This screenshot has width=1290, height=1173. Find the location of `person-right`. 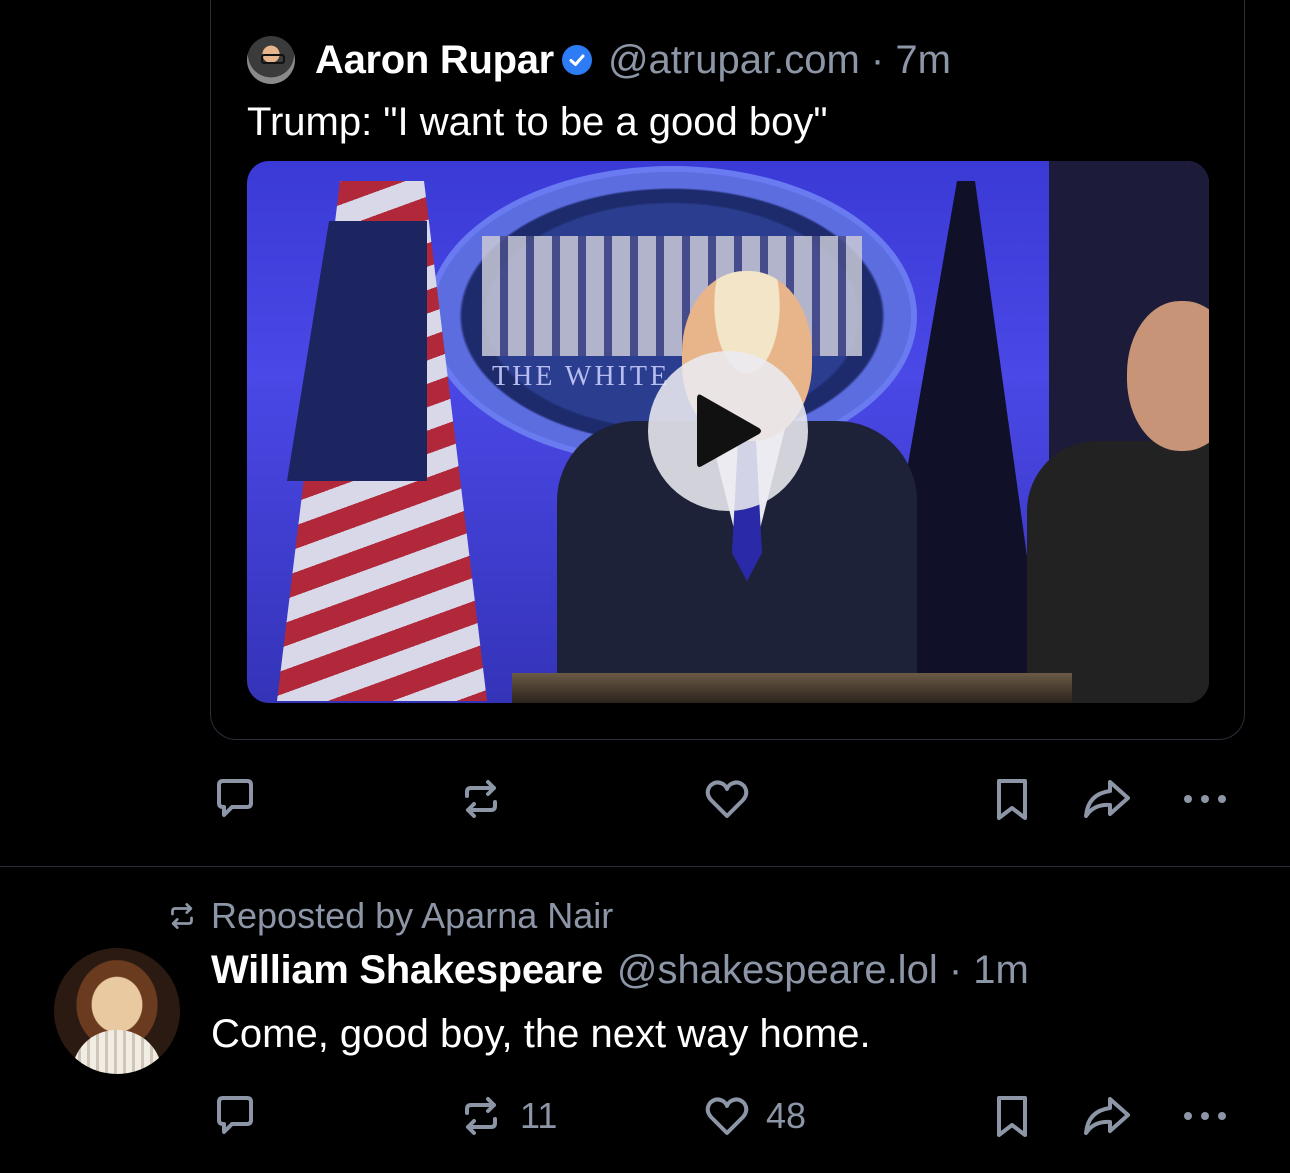

person-right is located at coordinates (1118, 502).